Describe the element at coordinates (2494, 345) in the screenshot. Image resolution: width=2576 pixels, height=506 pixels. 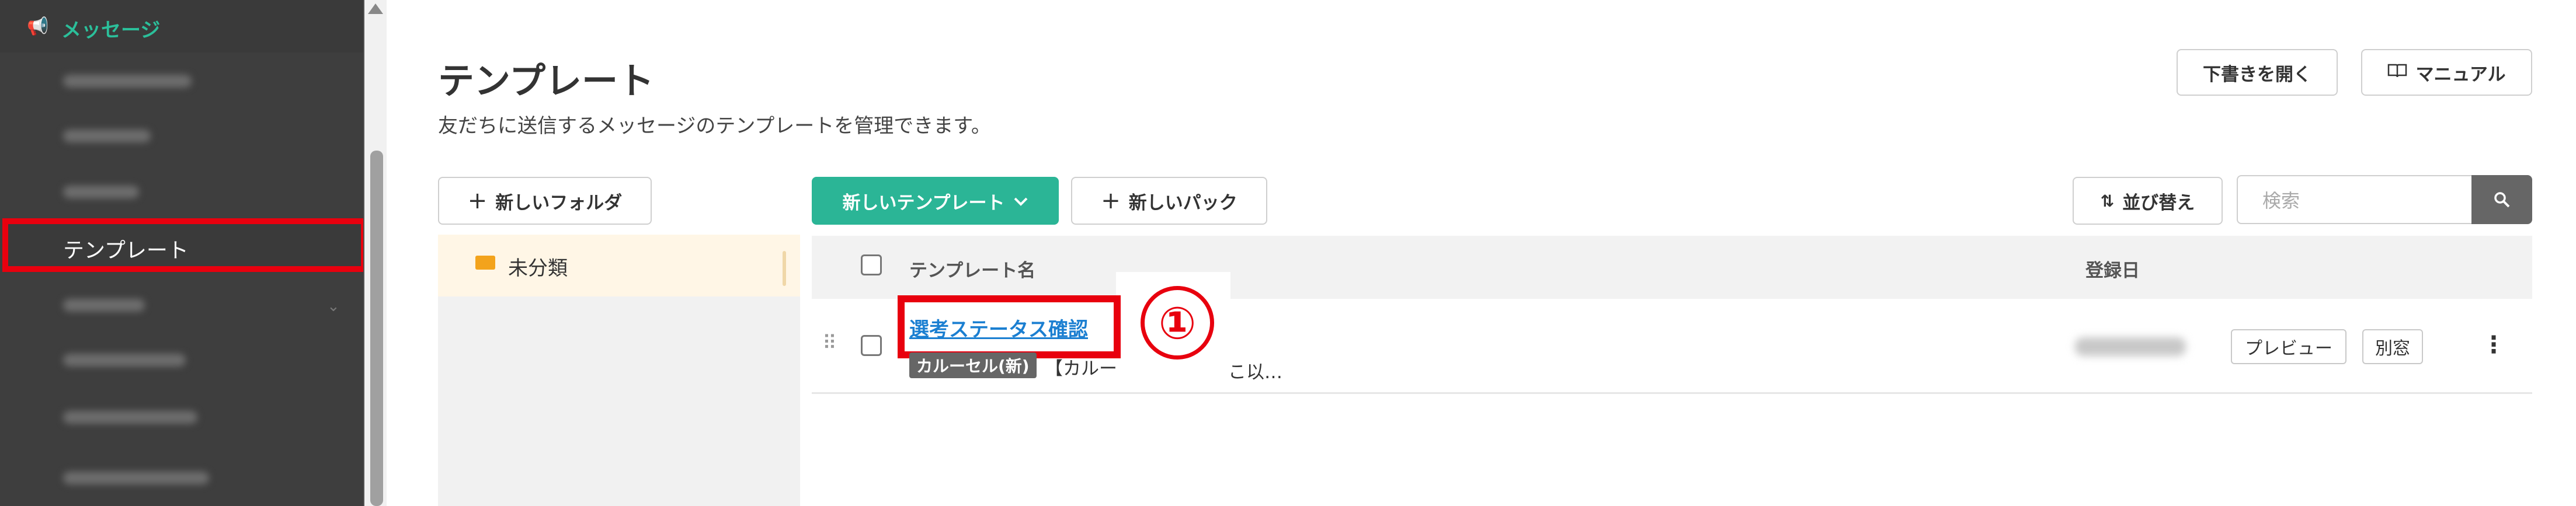
I see `more-options-icon: ⋮` at that location.